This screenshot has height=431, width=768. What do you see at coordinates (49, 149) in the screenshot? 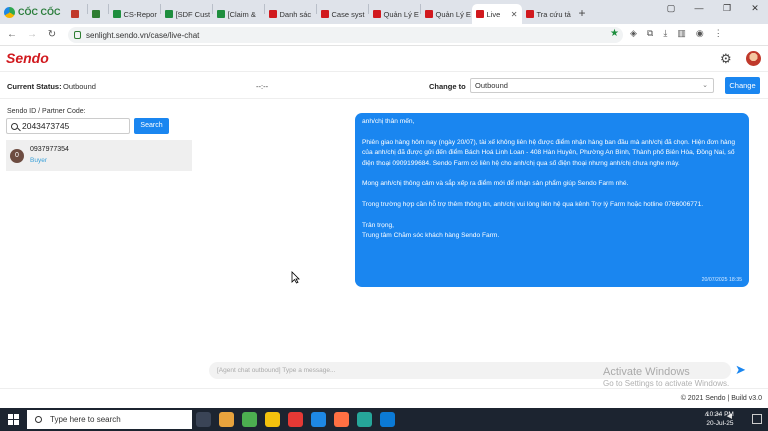
I see `conversation-phone: 0937977354` at bounding box center [49, 149].